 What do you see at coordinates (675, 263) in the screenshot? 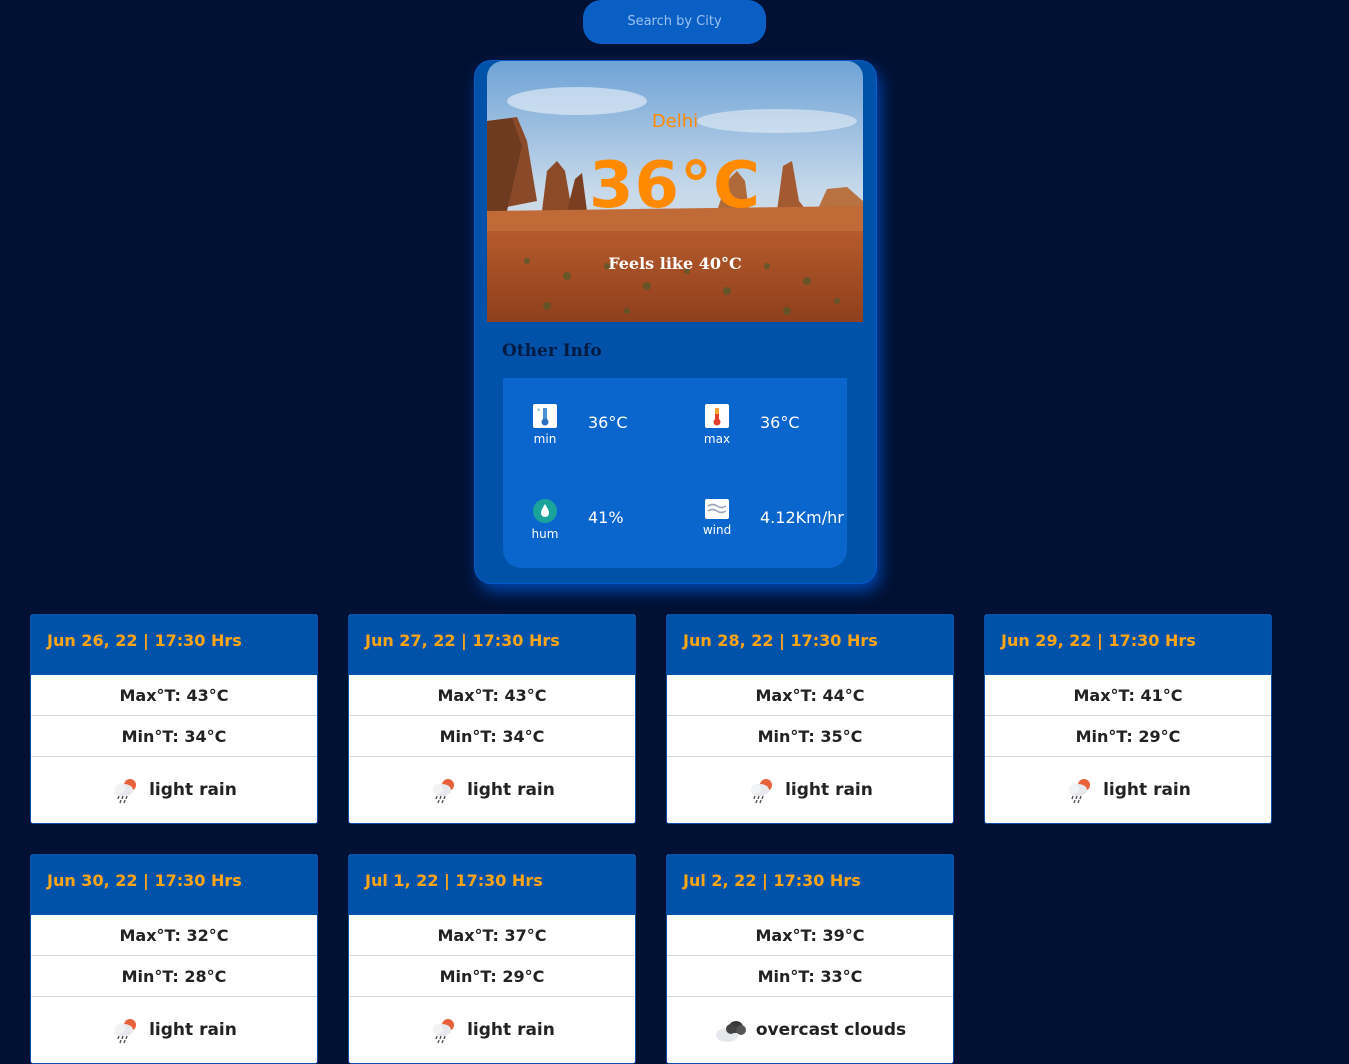
I see `feels-like-text: Feels like 40°C` at bounding box center [675, 263].